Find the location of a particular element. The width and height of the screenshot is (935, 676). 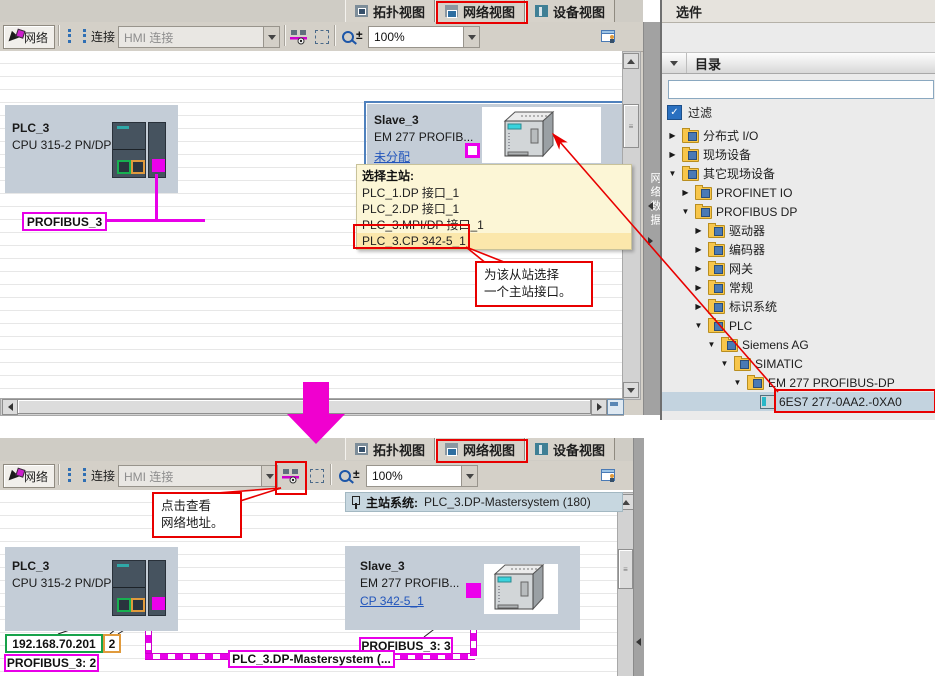

catalog-tree-item: ▶ 网关 is located at coordinates (798, 268).